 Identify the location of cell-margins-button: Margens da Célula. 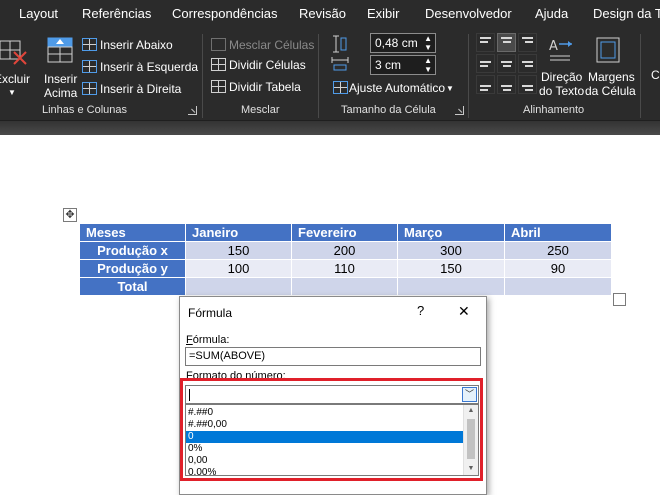
(610, 66).